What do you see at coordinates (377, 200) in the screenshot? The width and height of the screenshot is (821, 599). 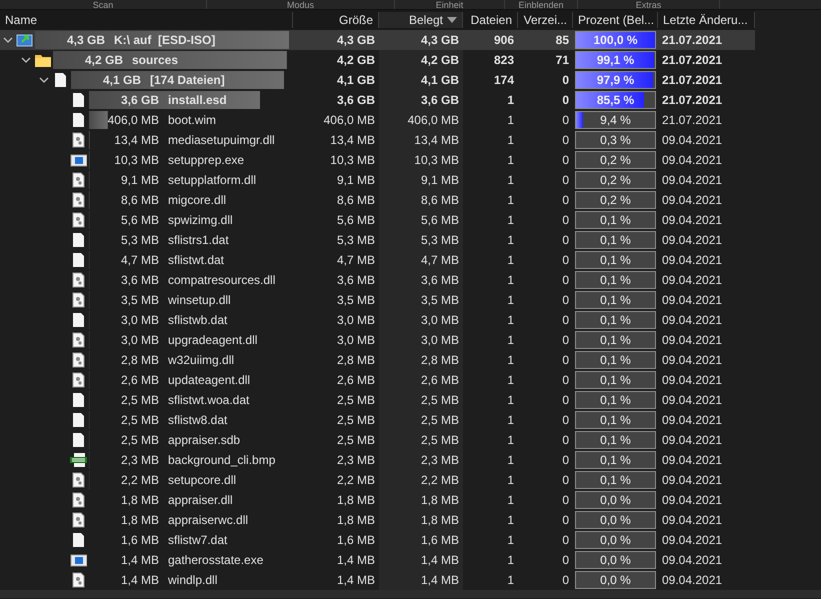 I see `tree-row: 8,6 MB migcore.dll 8,6 MB 8,6 MB 1 0 0,2 % 09.04.2021` at bounding box center [377, 200].